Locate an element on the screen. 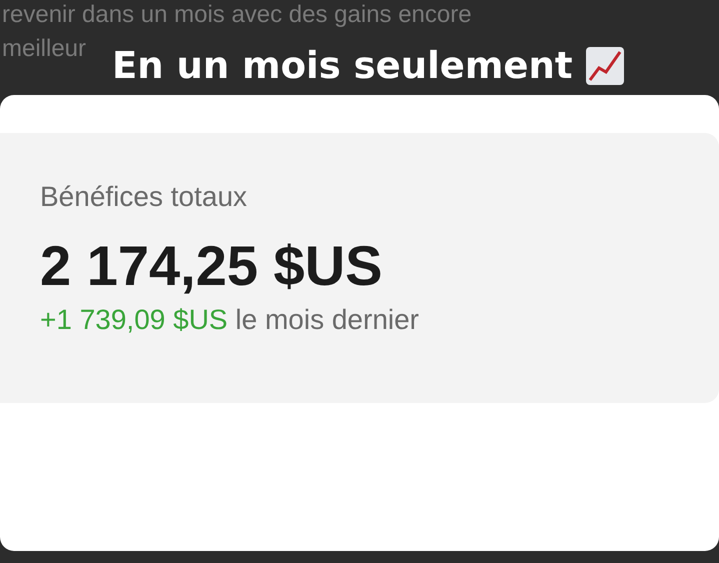  chart-increasing-icon is located at coordinates (604, 66).